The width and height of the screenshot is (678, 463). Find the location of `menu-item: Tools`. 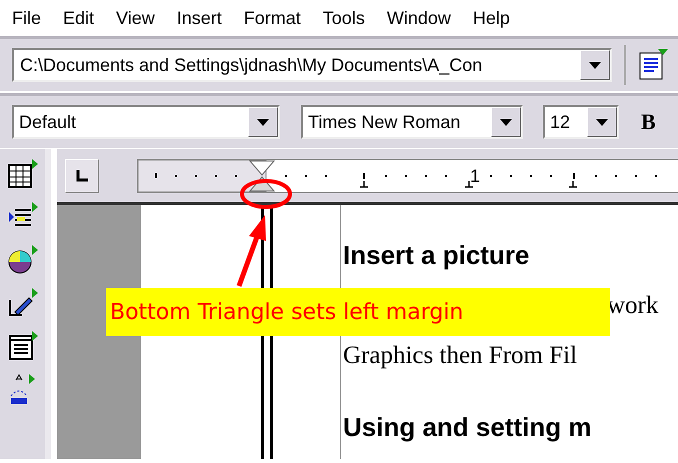

menu-item: Tools is located at coordinates (343, 18).